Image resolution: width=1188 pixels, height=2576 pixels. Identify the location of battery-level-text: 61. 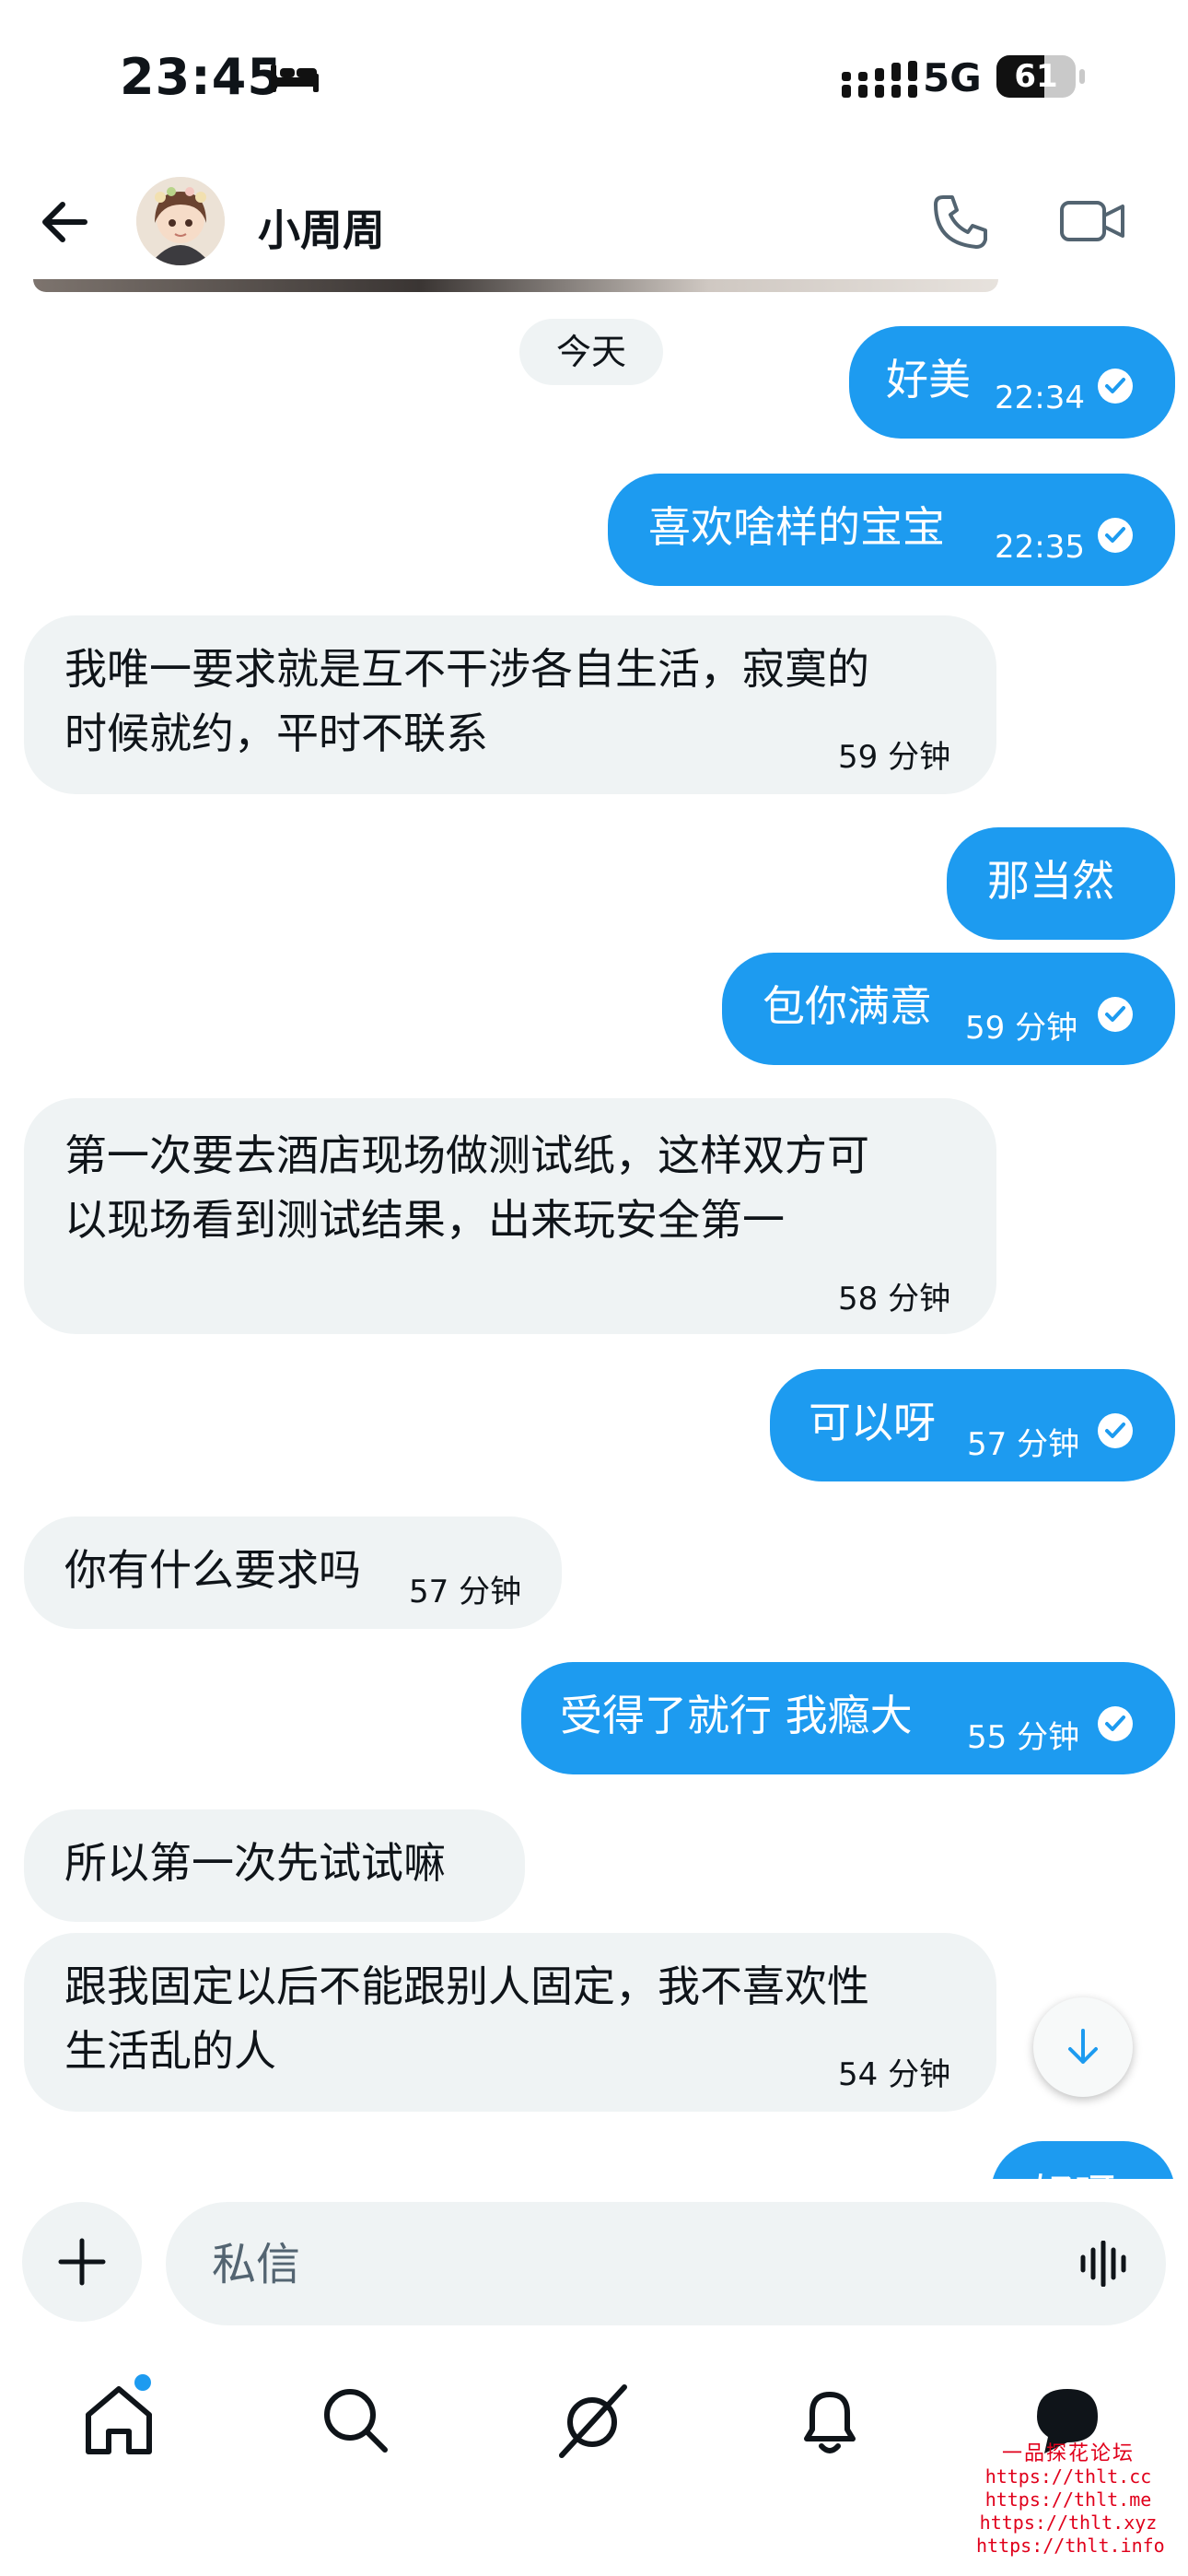
(1036, 76).